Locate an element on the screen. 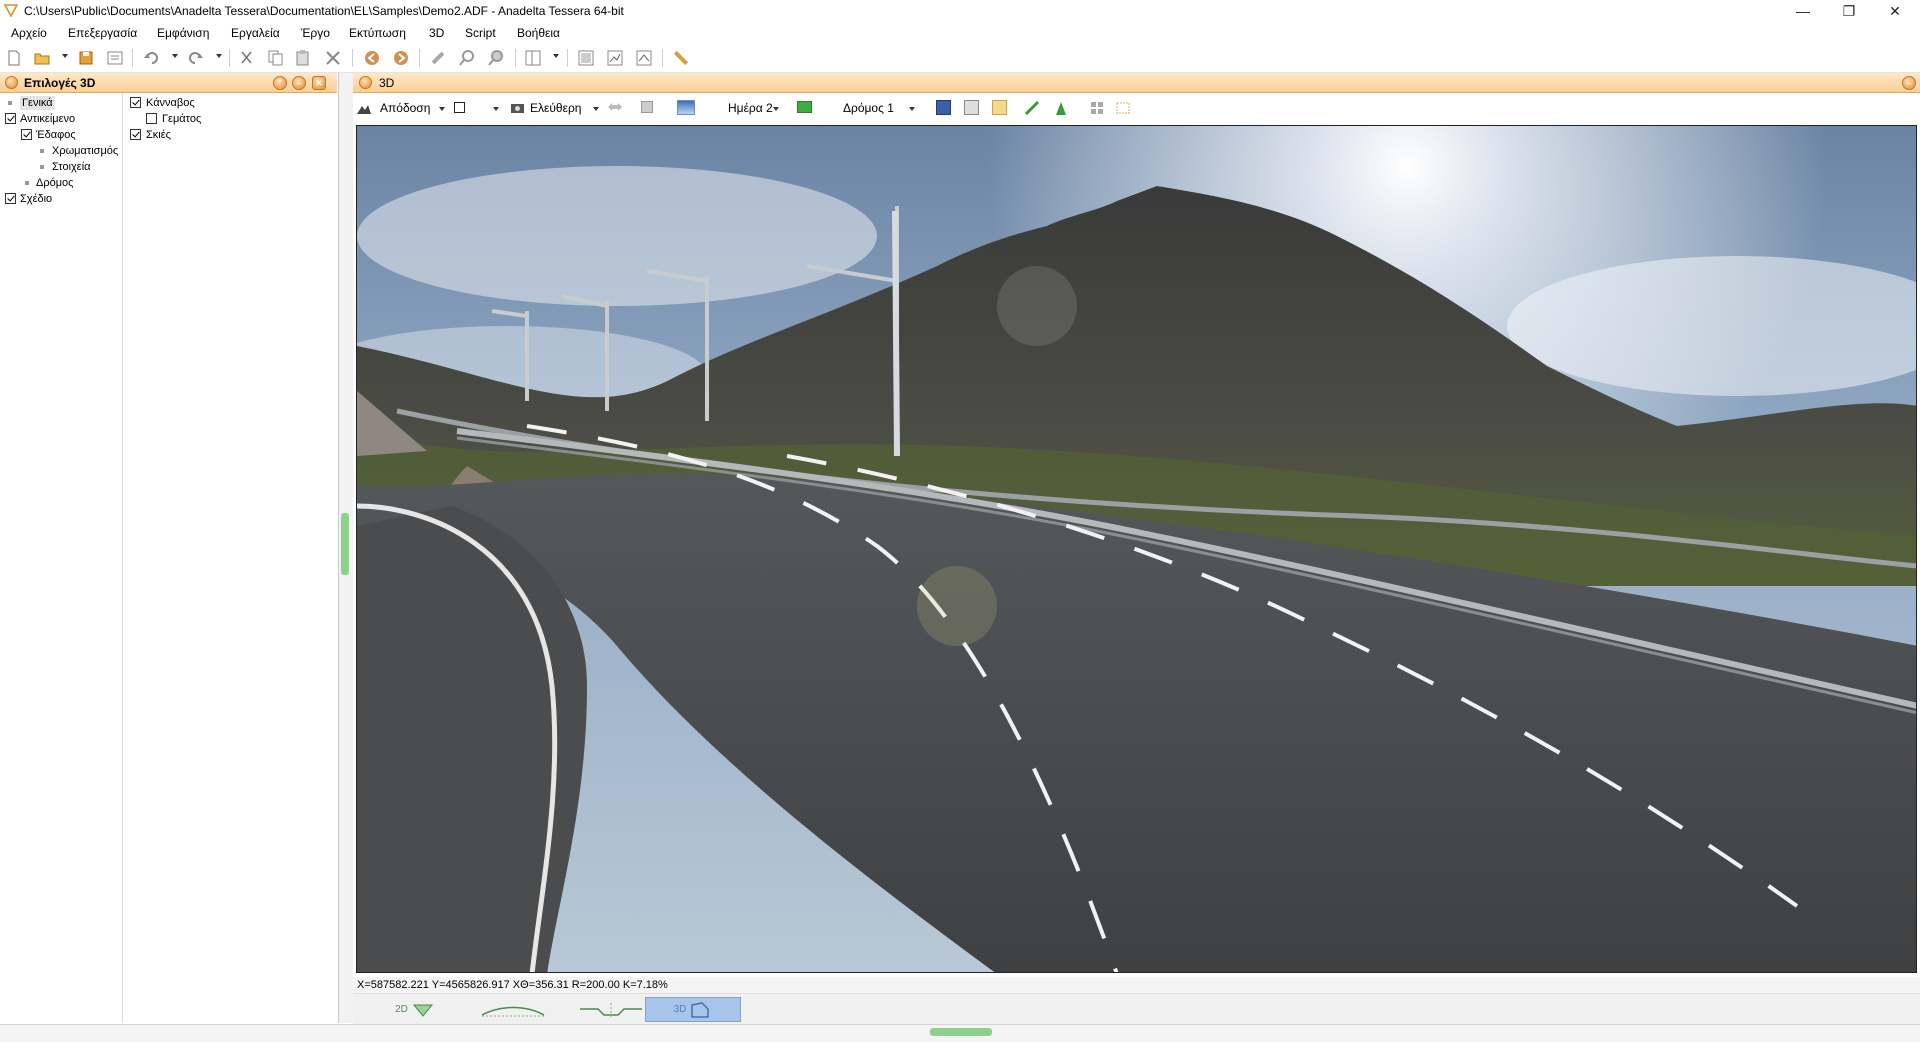 This screenshot has height=1042, width=1920. zoom-extents-icon is located at coordinates (496, 58).